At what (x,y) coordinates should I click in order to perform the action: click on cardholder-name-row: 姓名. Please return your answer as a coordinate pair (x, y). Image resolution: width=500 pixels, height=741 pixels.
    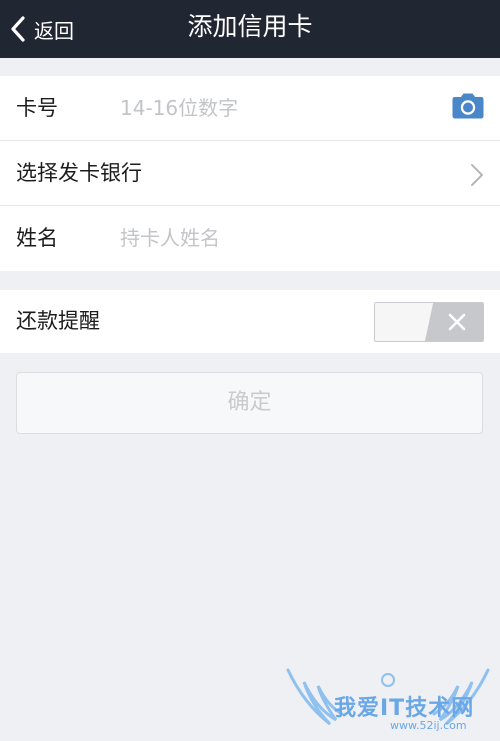
    Looking at the image, I should click on (250, 238).